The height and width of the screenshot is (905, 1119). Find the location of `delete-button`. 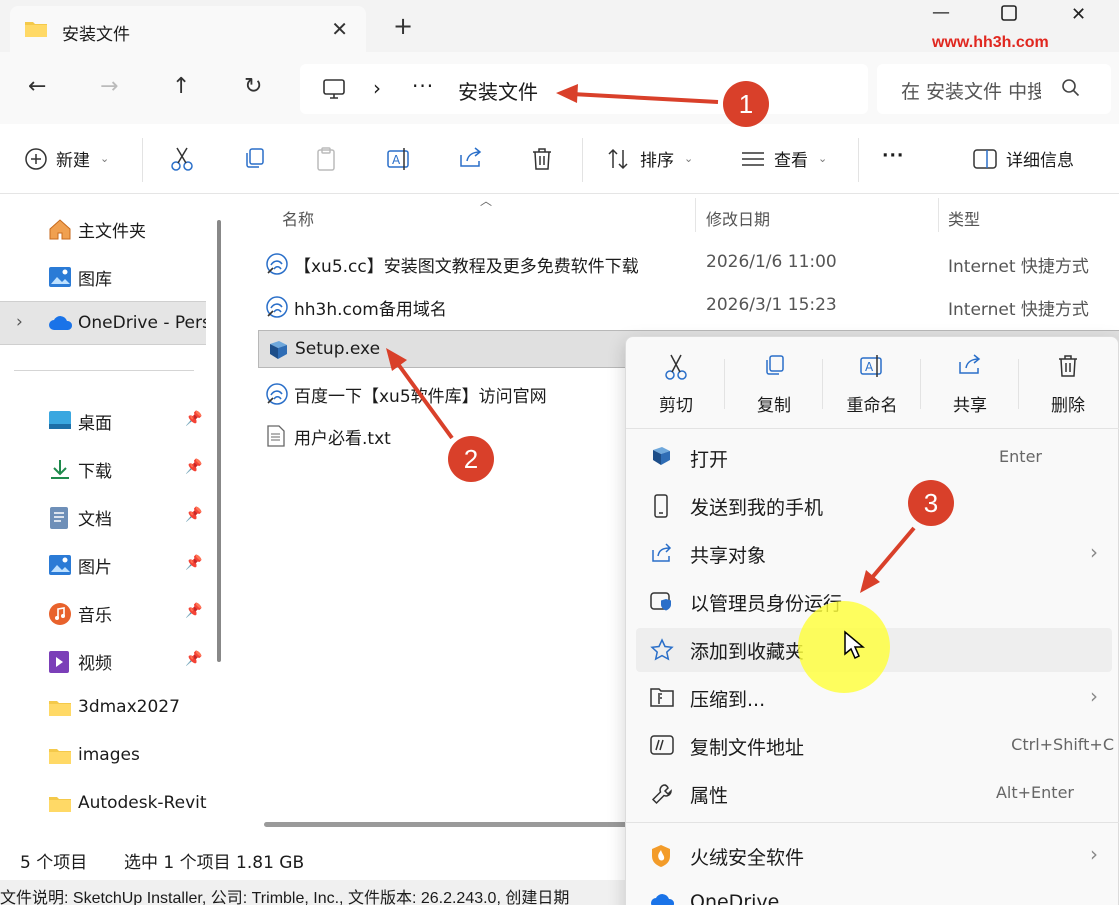

delete-button is located at coordinates (542, 159).